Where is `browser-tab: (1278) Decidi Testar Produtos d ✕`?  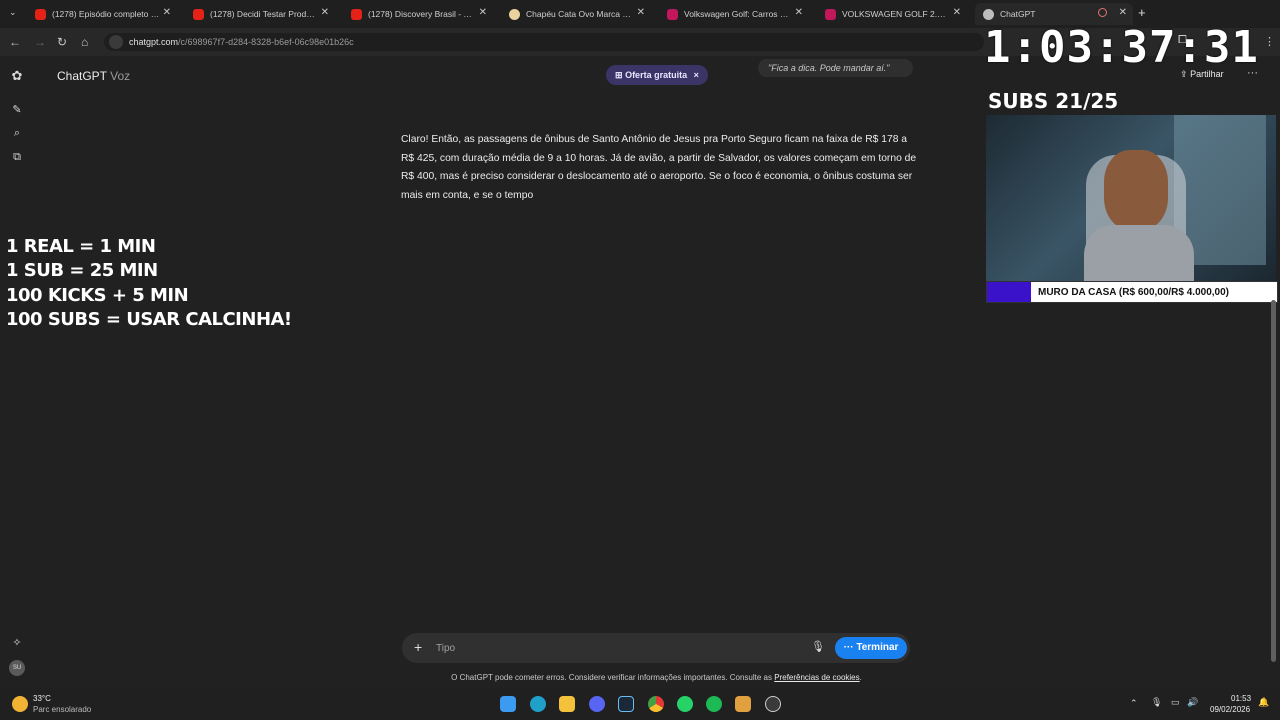 browser-tab: (1278) Decidi Testar Produtos d ✕ is located at coordinates (260, 14).